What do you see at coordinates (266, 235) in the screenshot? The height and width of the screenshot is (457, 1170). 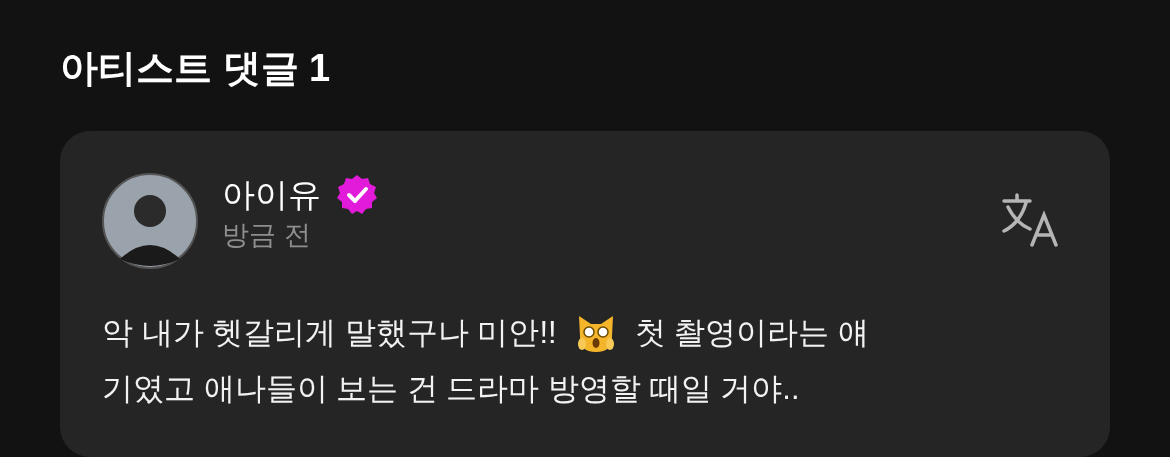 I see `comment-time: 방금 전` at bounding box center [266, 235].